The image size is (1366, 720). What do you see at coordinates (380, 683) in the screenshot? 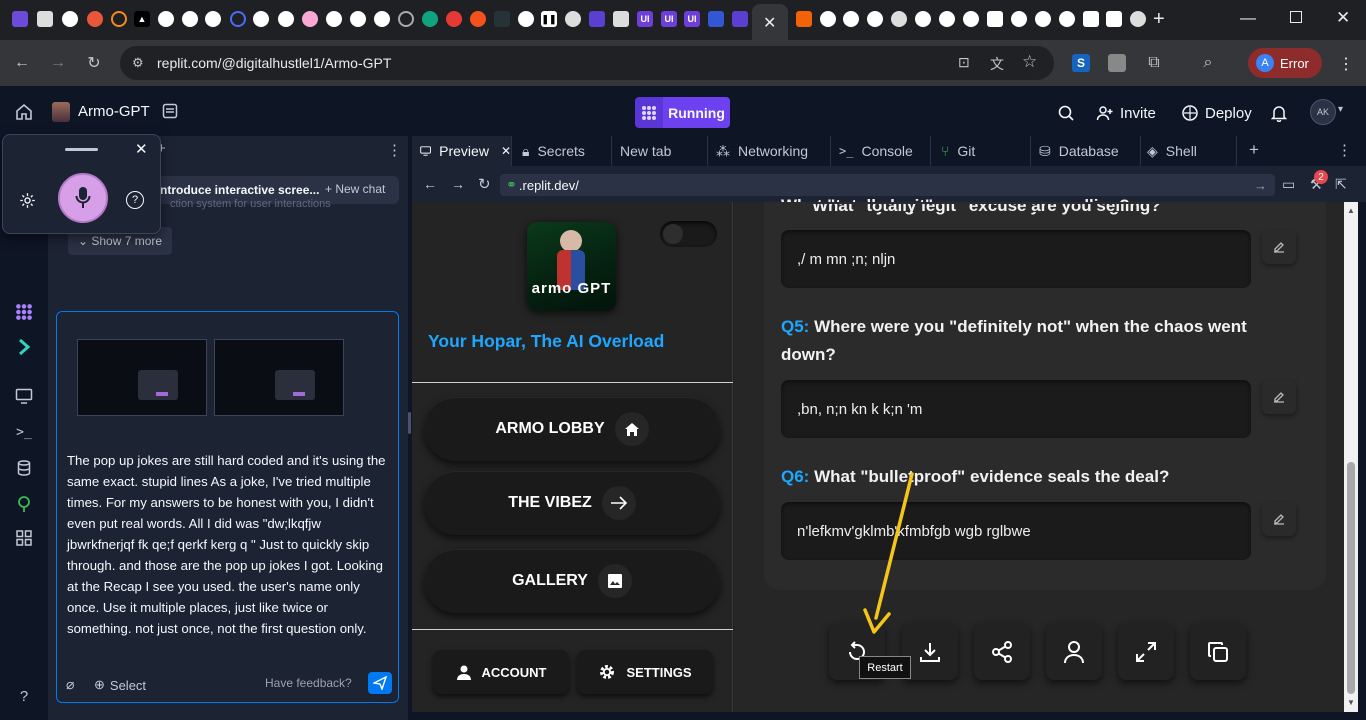
I see `send-button` at bounding box center [380, 683].